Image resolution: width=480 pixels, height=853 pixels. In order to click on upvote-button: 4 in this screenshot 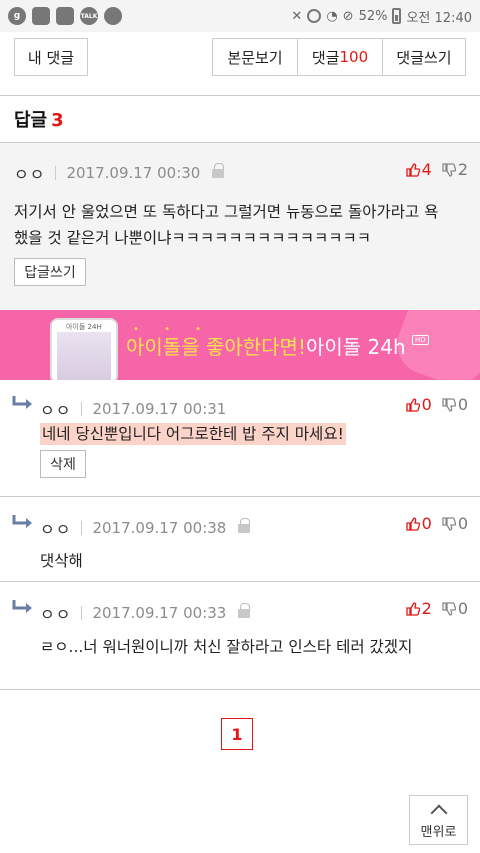, I will do `click(418, 169)`.